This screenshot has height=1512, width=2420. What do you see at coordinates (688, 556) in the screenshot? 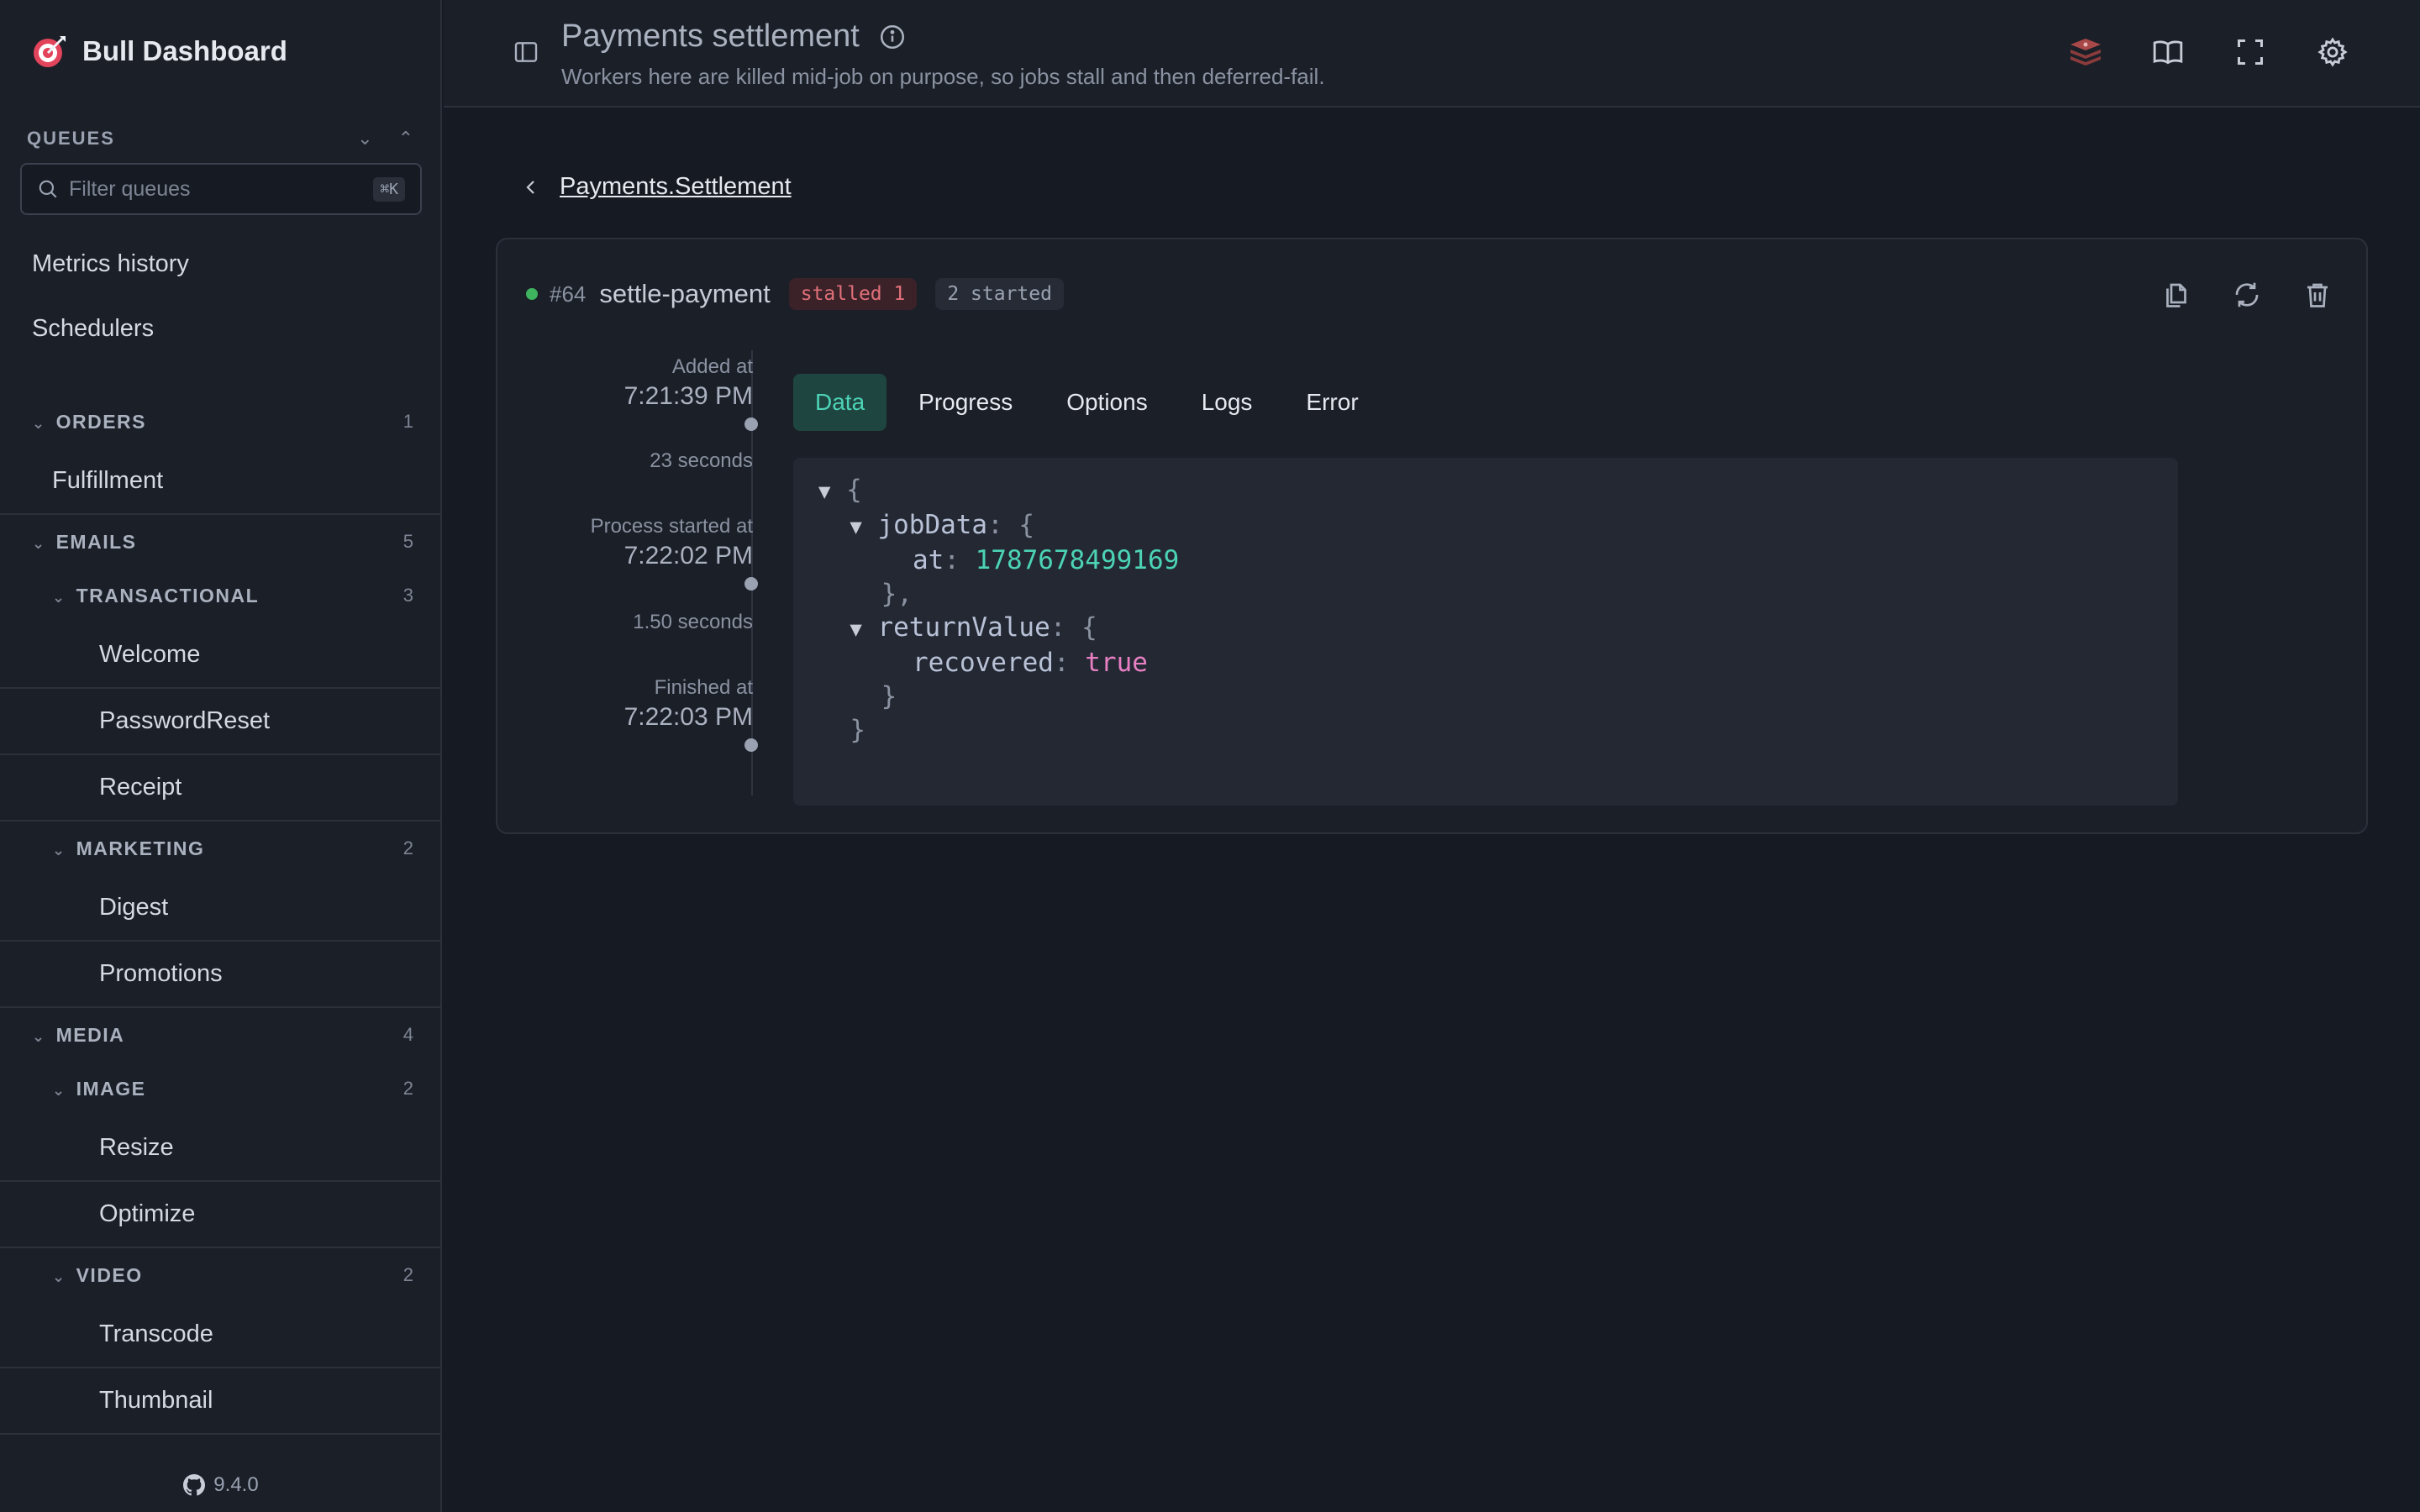
I see `started-time: 7:22:02 PM` at bounding box center [688, 556].